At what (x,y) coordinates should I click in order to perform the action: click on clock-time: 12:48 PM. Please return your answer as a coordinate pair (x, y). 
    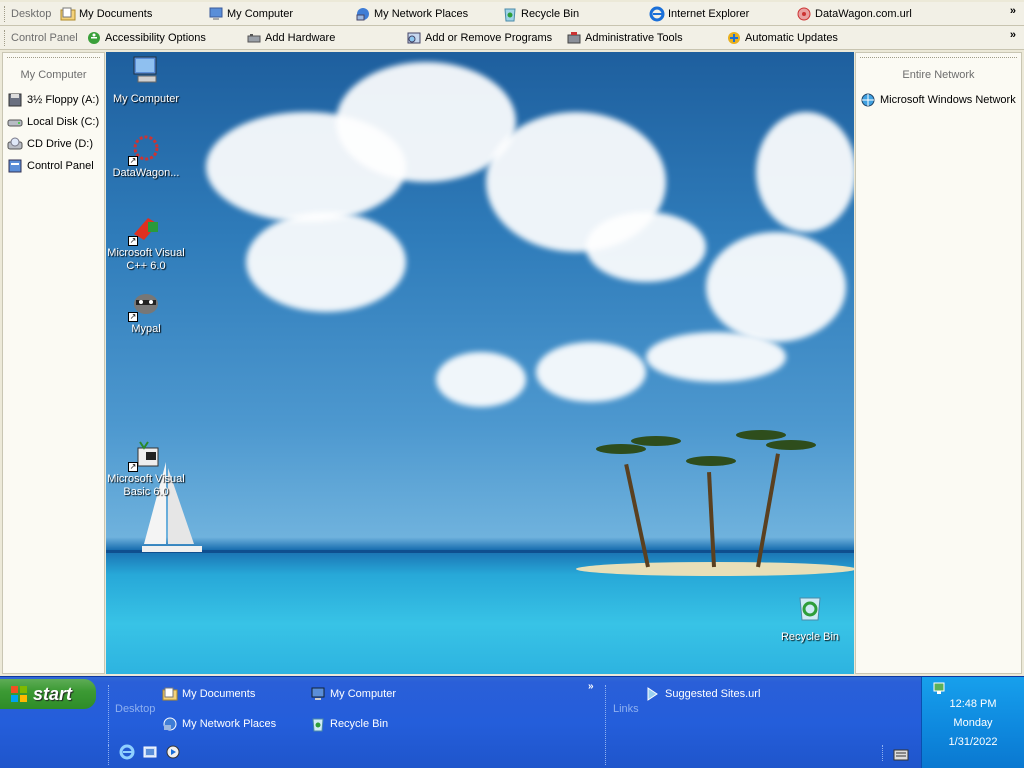
    Looking at the image, I should click on (973, 704).